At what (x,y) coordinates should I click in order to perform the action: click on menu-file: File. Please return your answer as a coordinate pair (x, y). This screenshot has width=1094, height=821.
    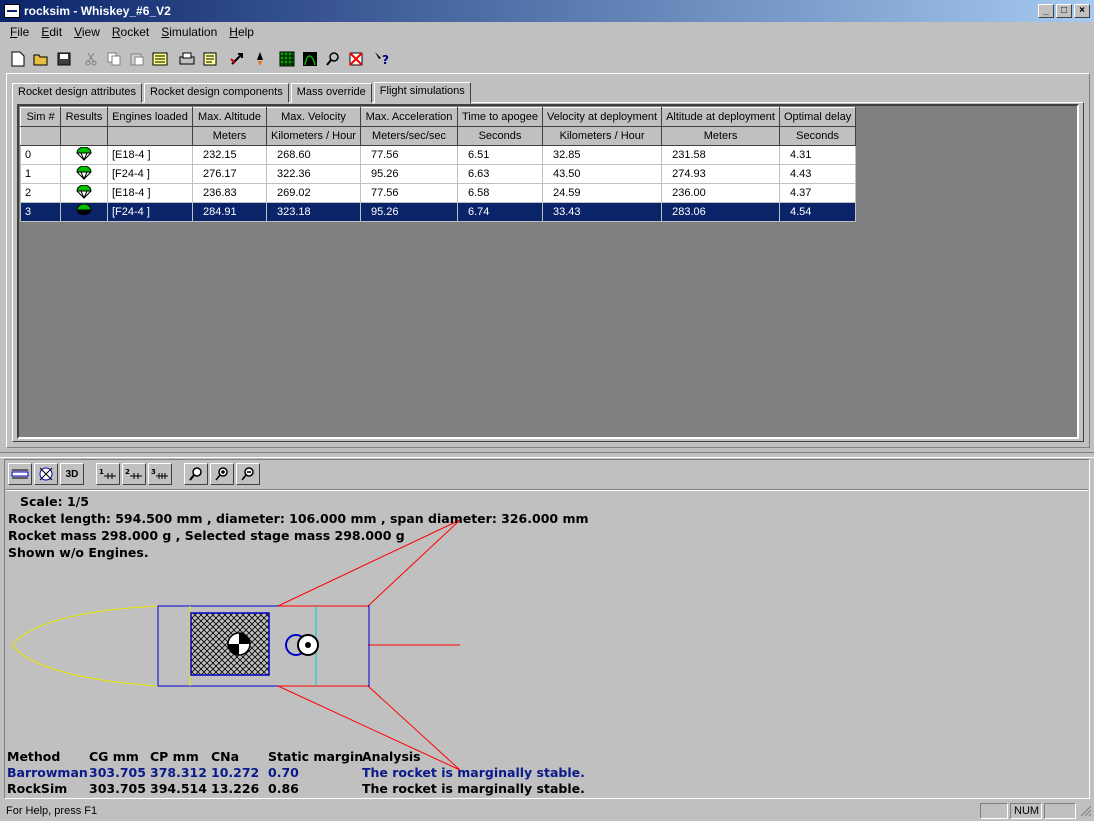
    Looking at the image, I should click on (19, 32).